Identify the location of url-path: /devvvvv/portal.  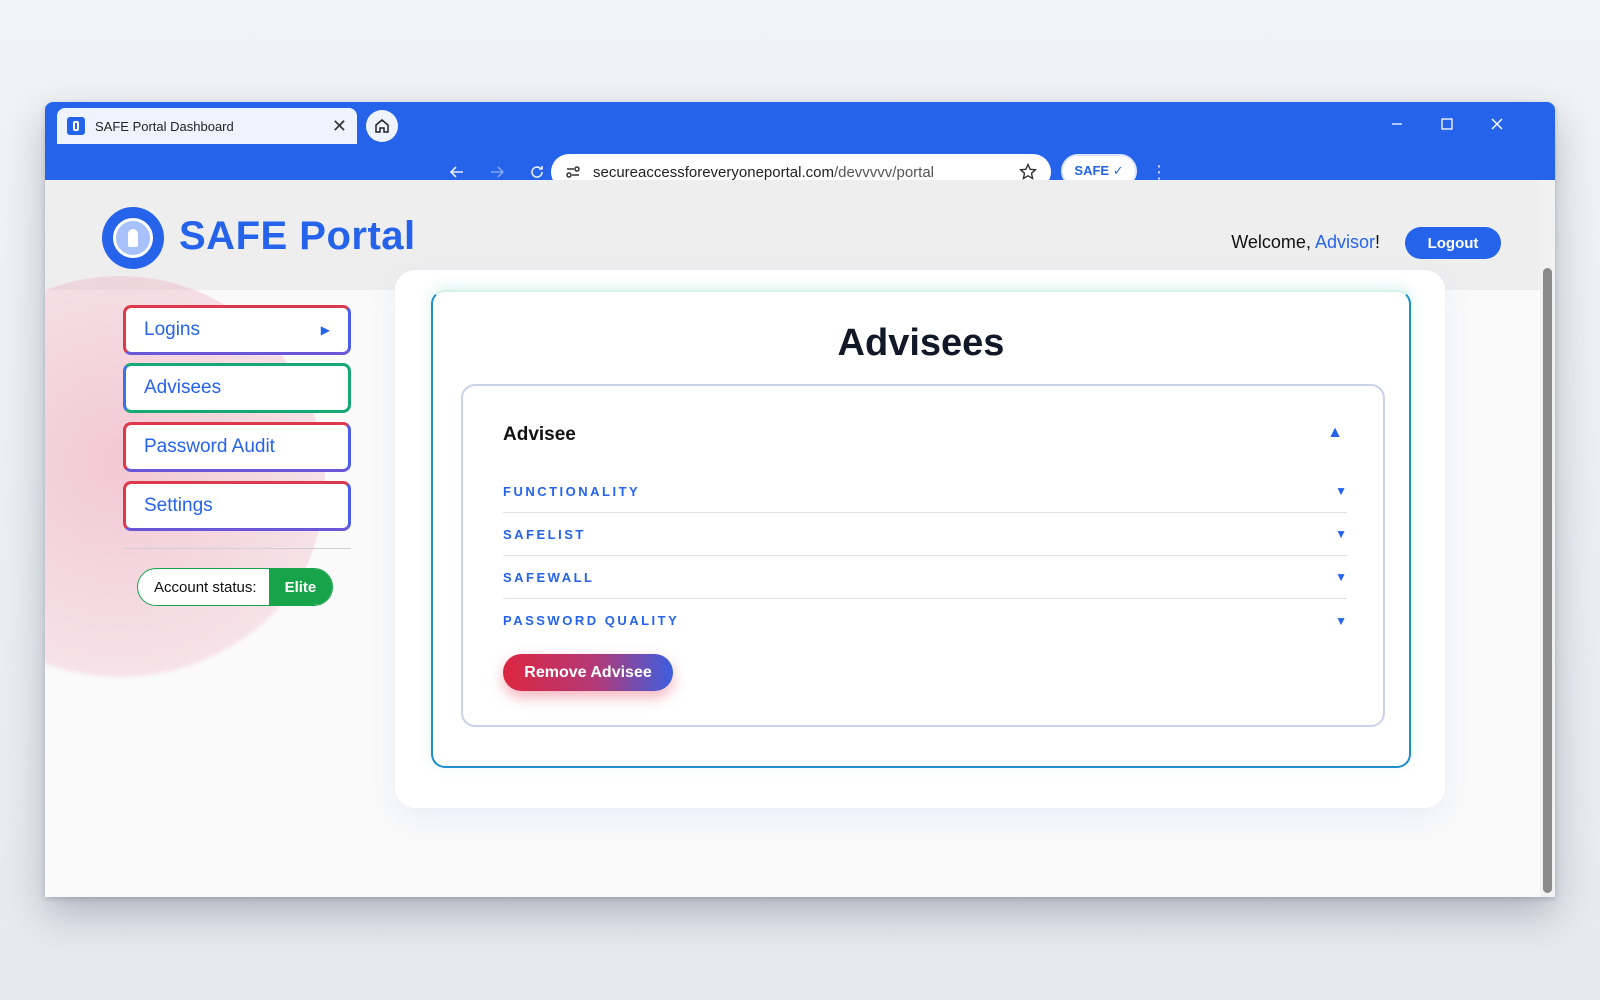
(883, 172).